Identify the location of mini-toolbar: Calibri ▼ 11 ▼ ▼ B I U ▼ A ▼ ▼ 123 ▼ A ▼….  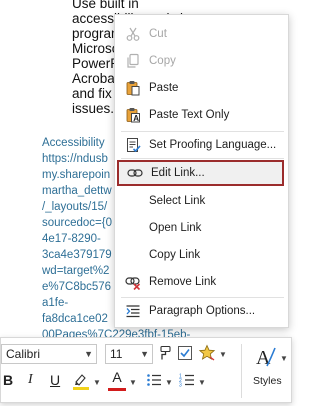
(146, 370).